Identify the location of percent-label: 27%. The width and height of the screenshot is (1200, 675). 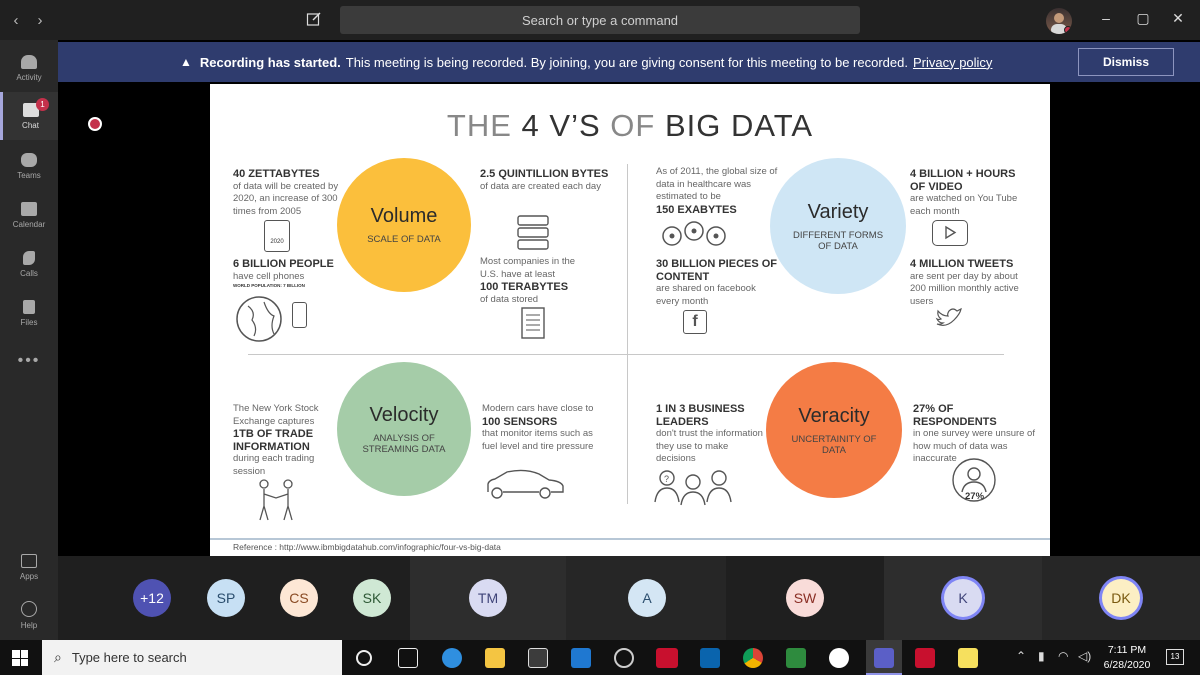
(975, 496).